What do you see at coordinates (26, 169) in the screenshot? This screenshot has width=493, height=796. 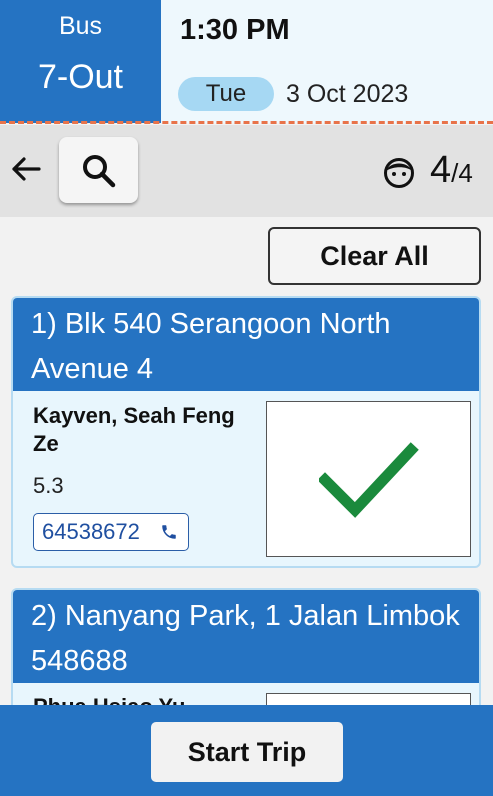 I see `arrow-left-icon` at bounding box center [26, 169].